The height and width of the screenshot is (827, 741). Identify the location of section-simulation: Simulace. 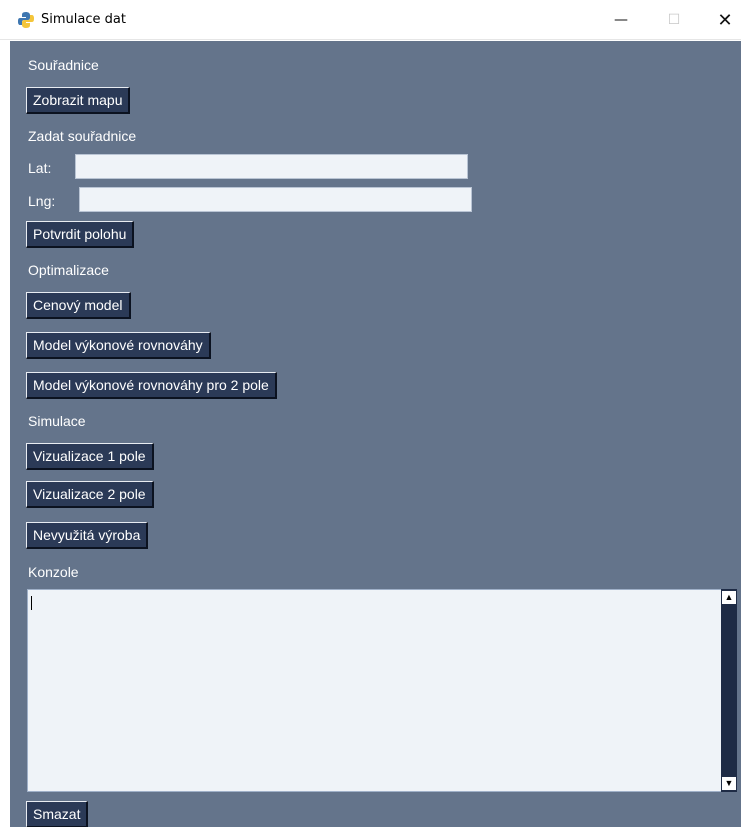
(57, 421).